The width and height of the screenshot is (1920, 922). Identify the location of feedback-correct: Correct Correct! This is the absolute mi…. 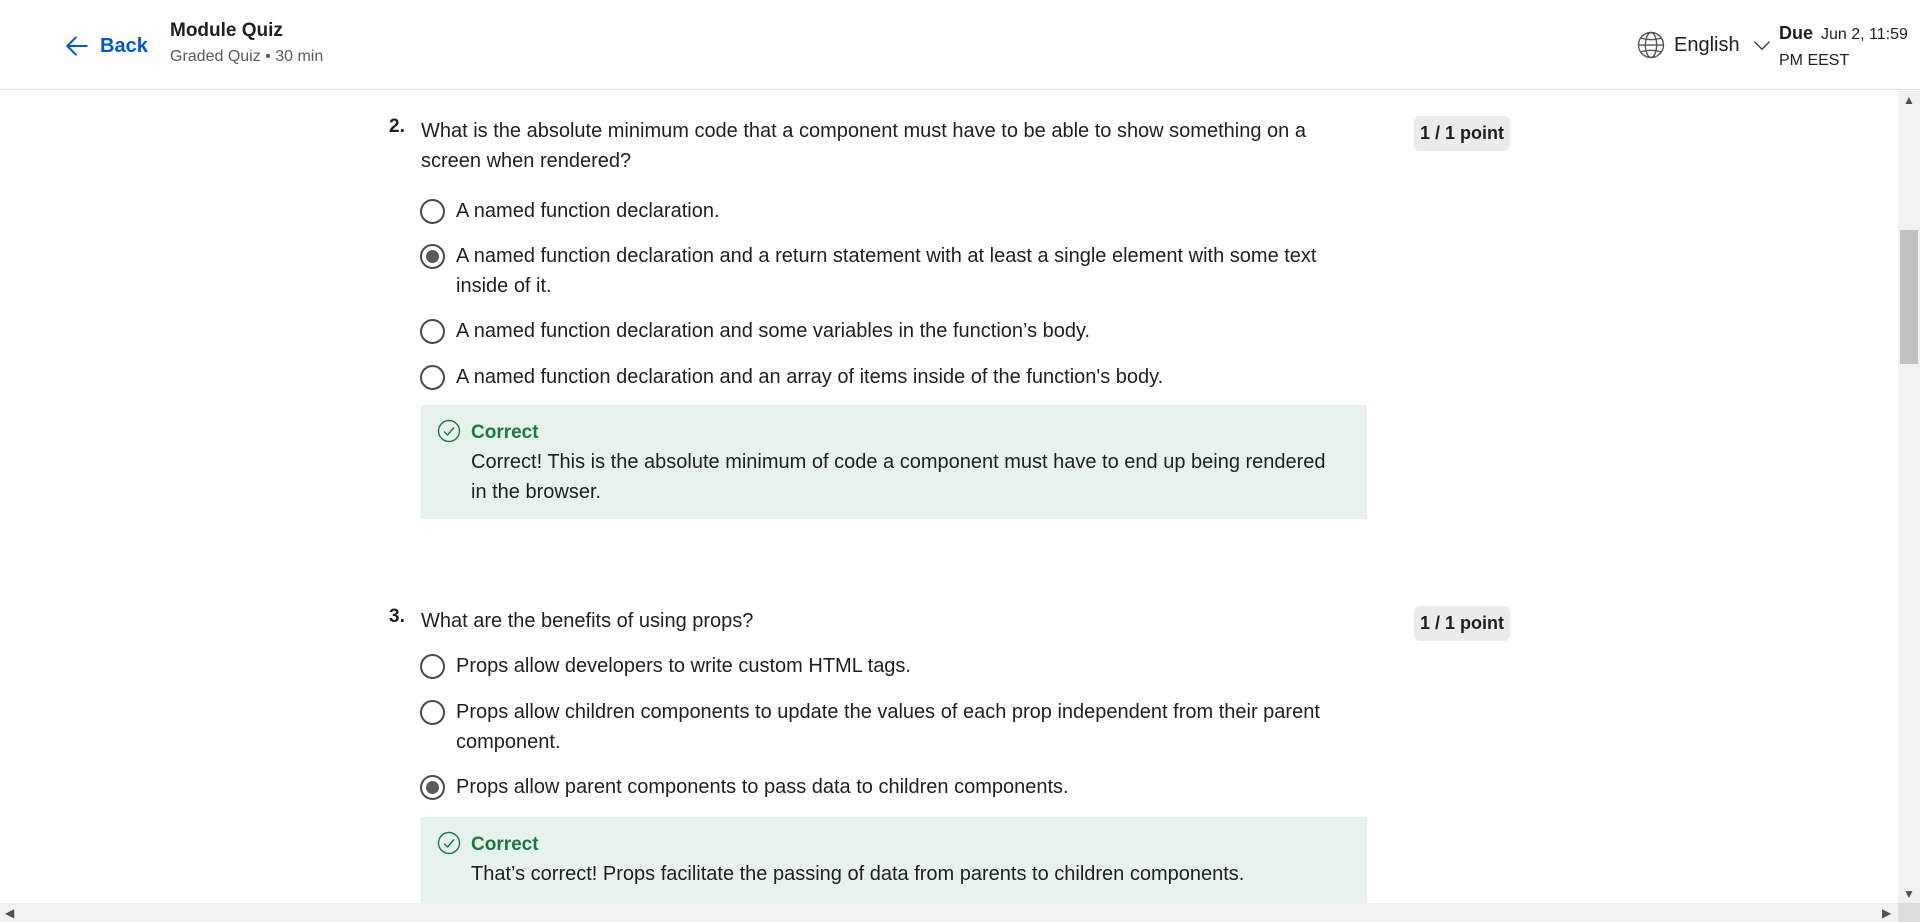
(894, 462).